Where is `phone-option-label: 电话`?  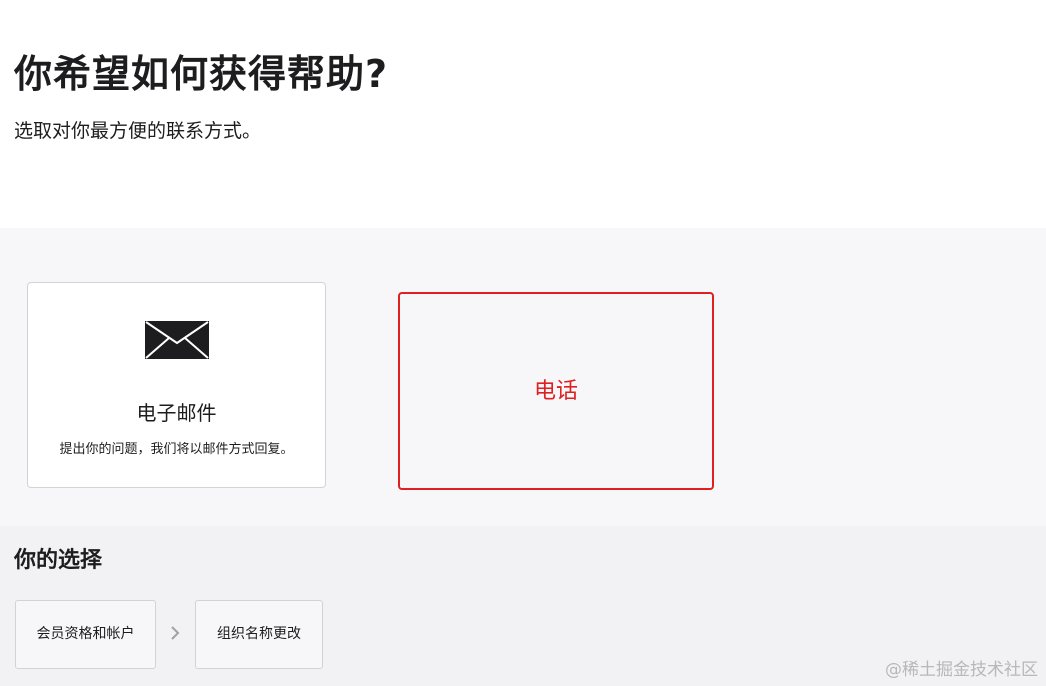
phone-option-label: 电话 is located at coordinates (555, 391).